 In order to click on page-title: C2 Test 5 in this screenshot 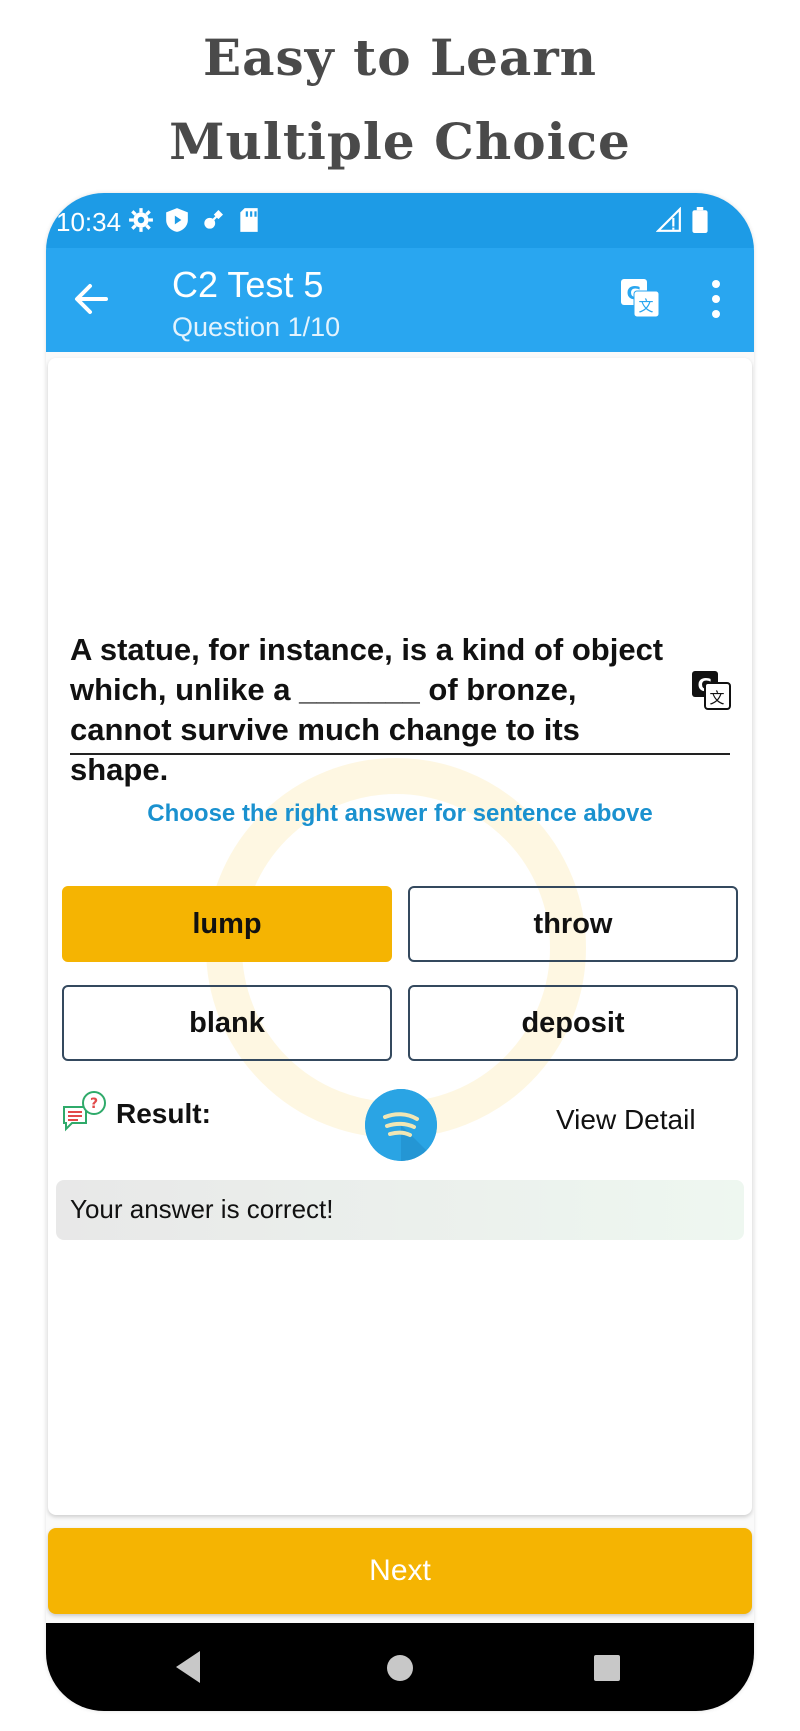, I will do `click(248, 284)`.